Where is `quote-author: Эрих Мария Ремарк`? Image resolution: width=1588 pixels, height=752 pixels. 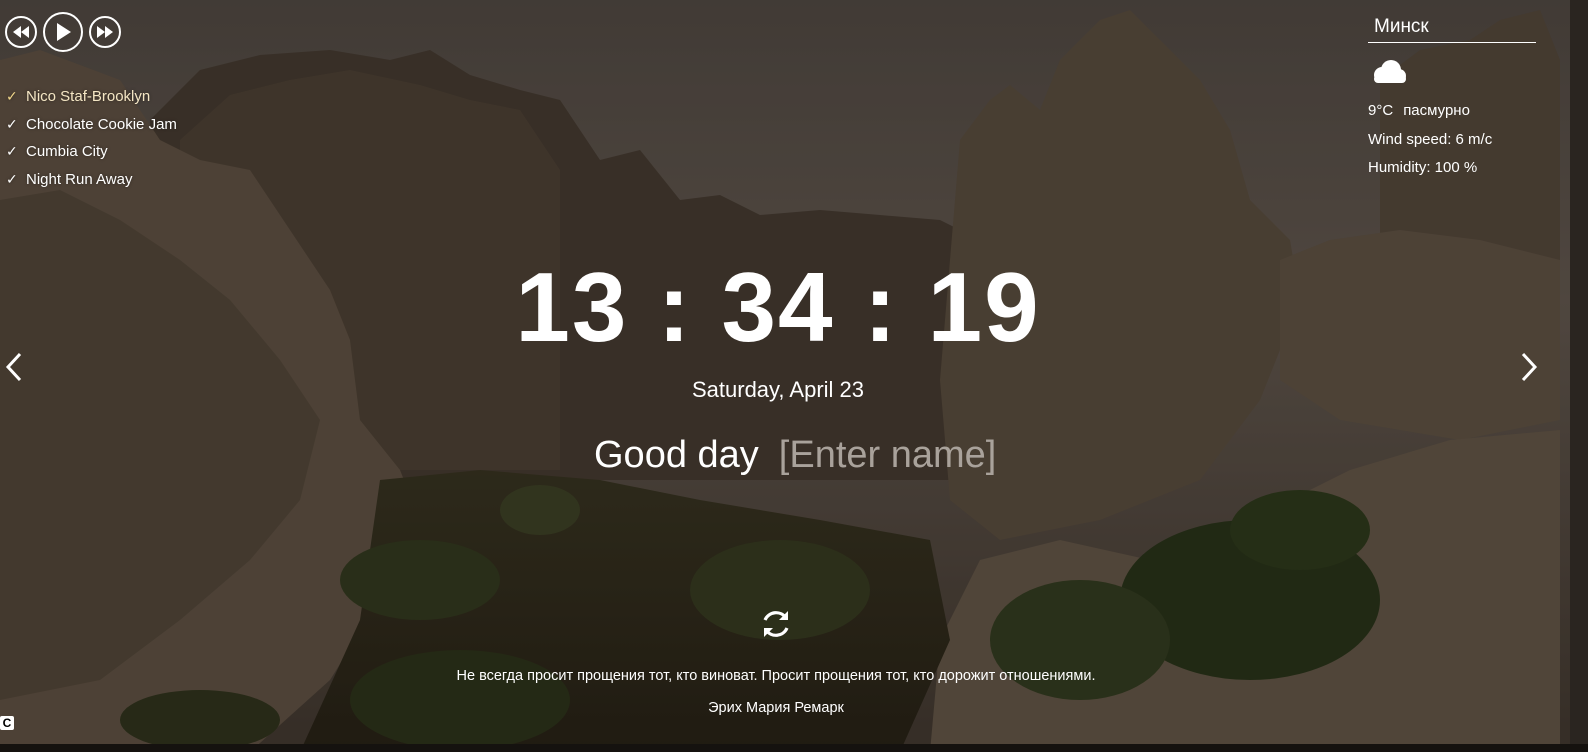
quote-author: Эрих Мария Ремарк is located at coordinates (776, 708).